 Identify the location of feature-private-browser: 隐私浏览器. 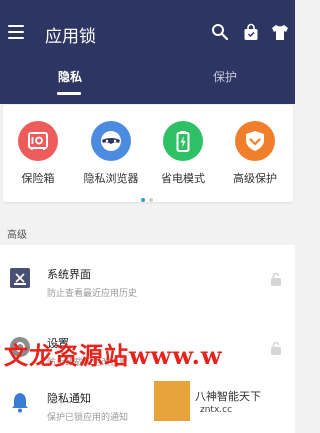
(111, 153).